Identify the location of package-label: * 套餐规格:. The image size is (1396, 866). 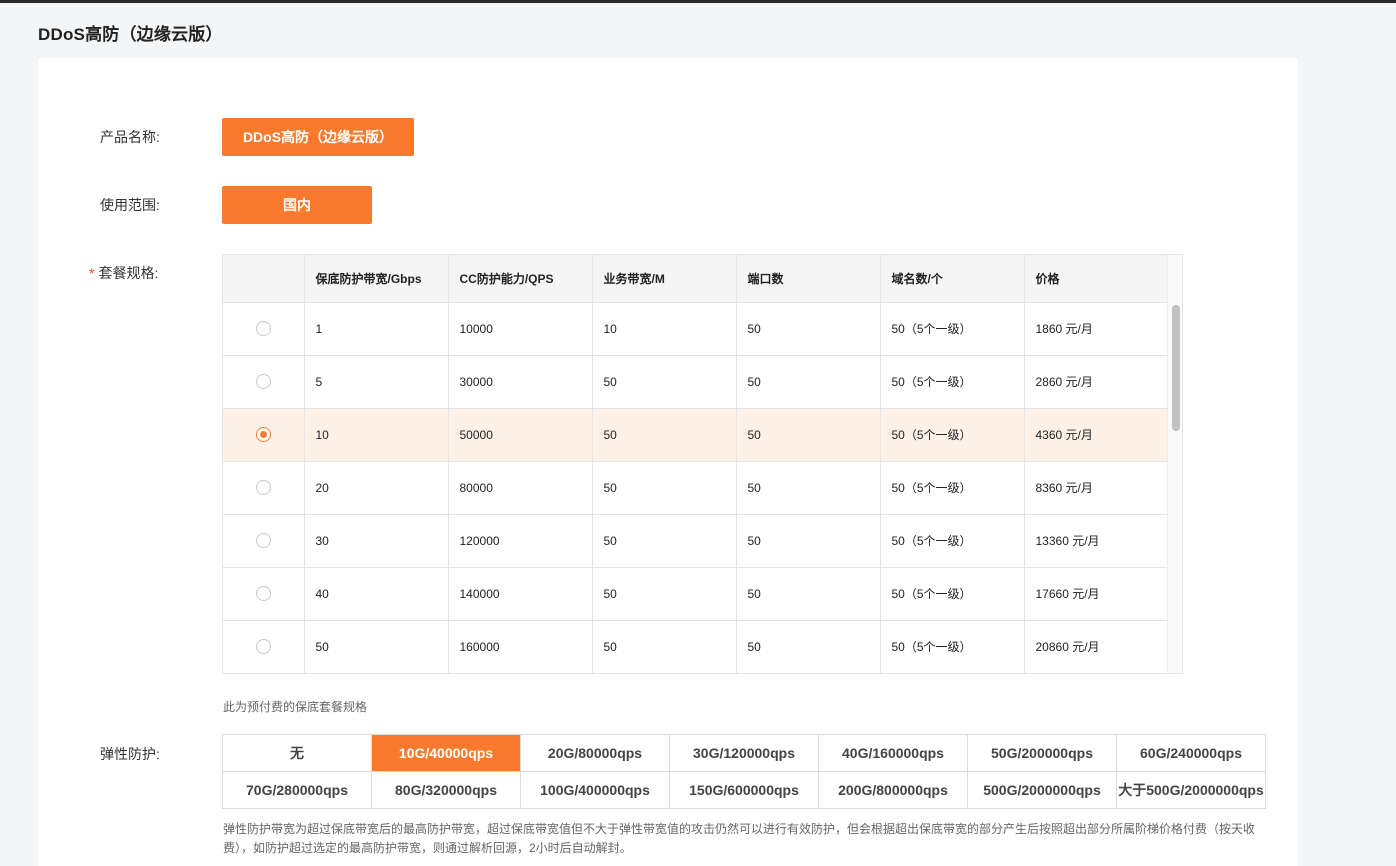
(124, 273).